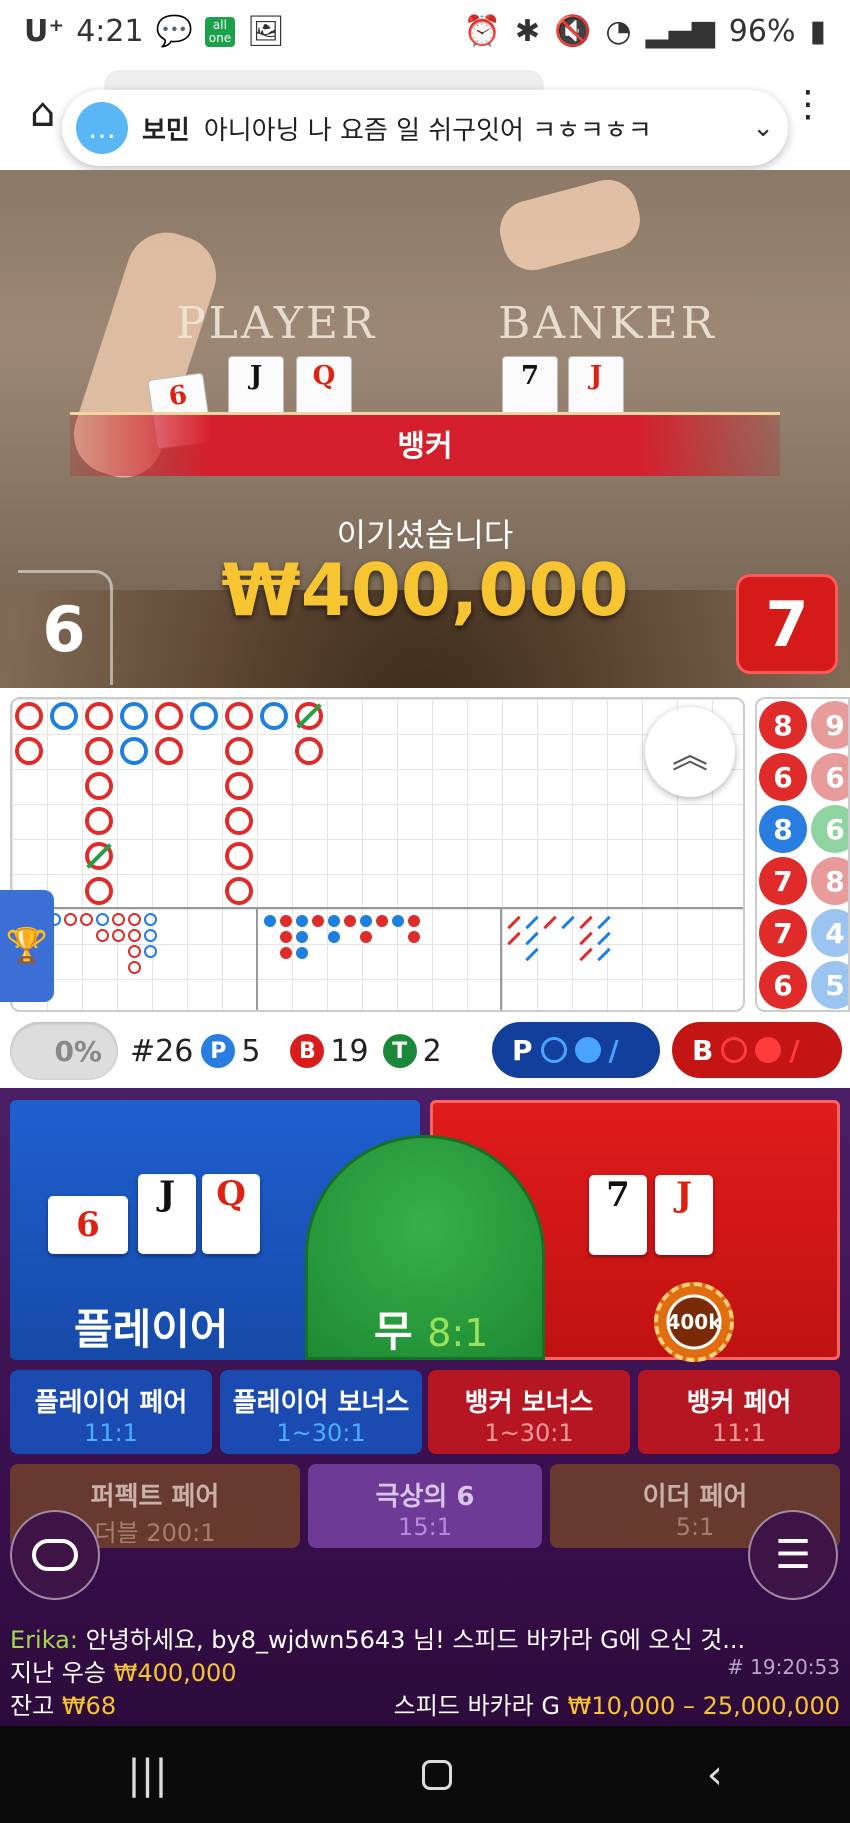 The height and width of the screenshot is (1823, 850). What do you see at coordinates (529, 1412) in the screenshot?
I see `banker-bonus-bet: 뱅커 보너스 1~30:1` at bounding box center [529, 1412].